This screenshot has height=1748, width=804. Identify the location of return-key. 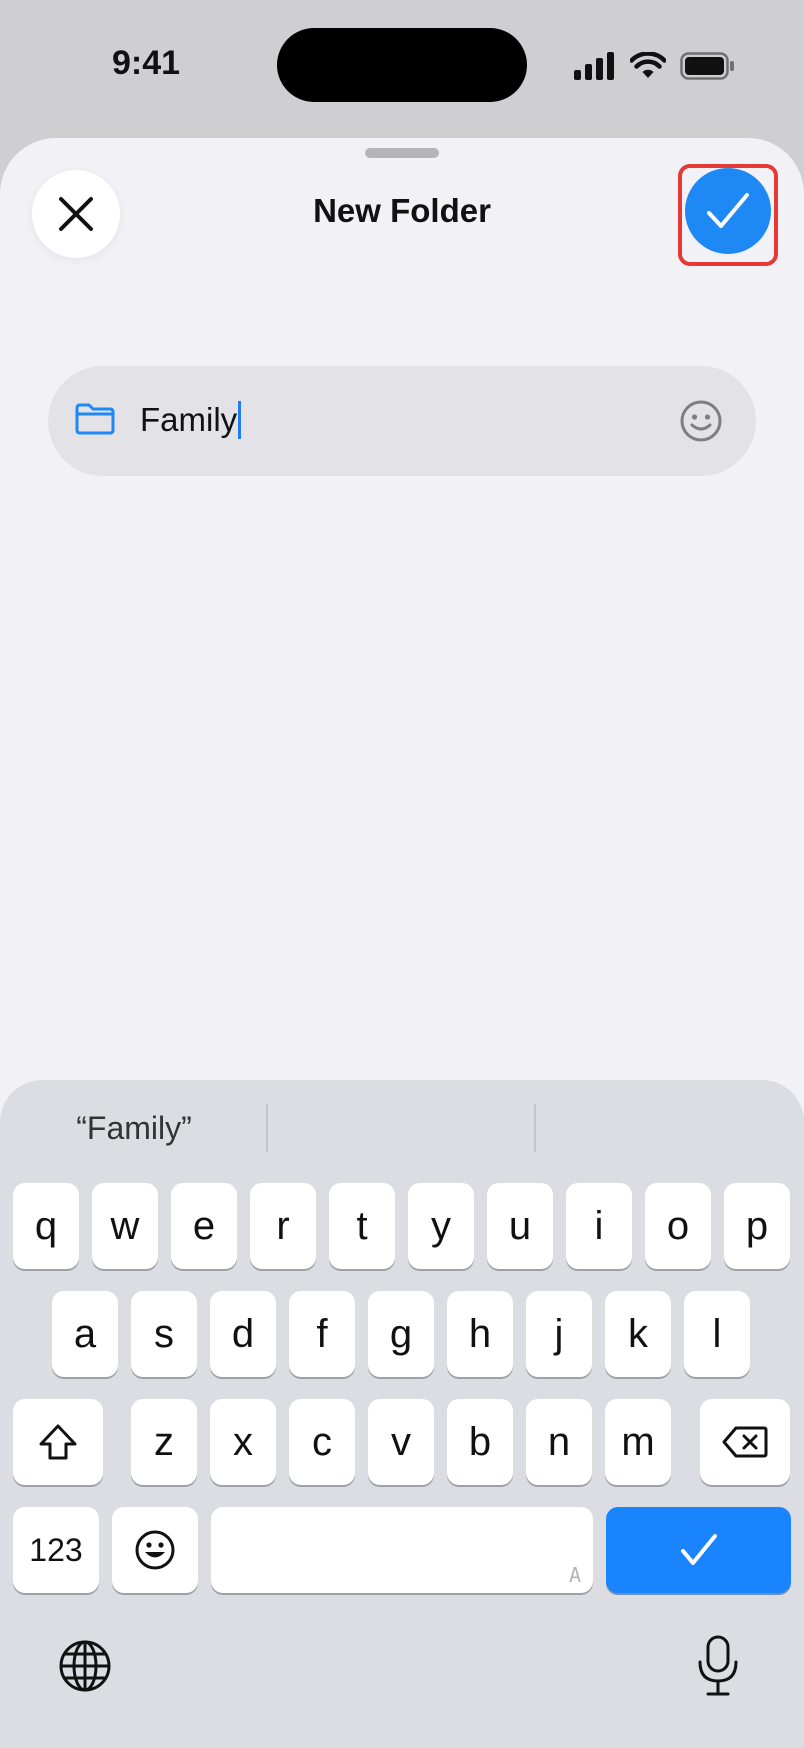
(698, 1550).